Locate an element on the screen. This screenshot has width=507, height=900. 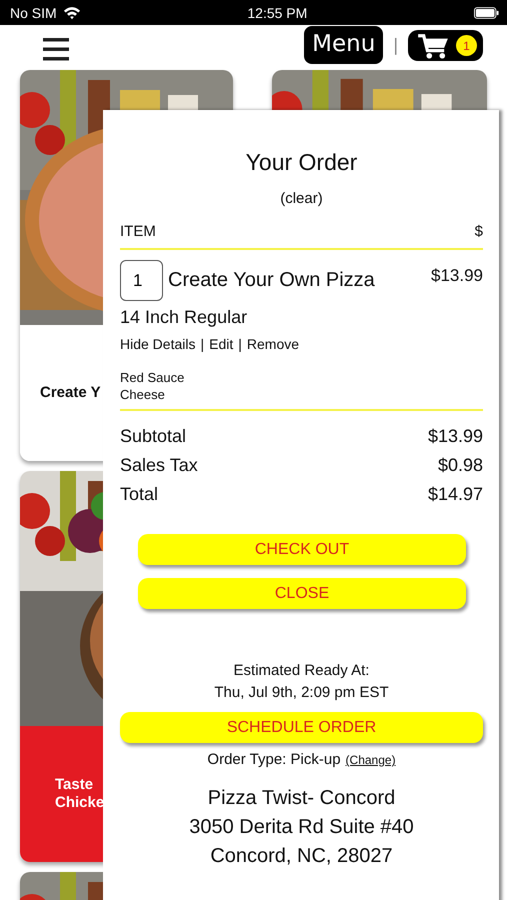
action-button: CLOSE is located at coordinates (302, 593).